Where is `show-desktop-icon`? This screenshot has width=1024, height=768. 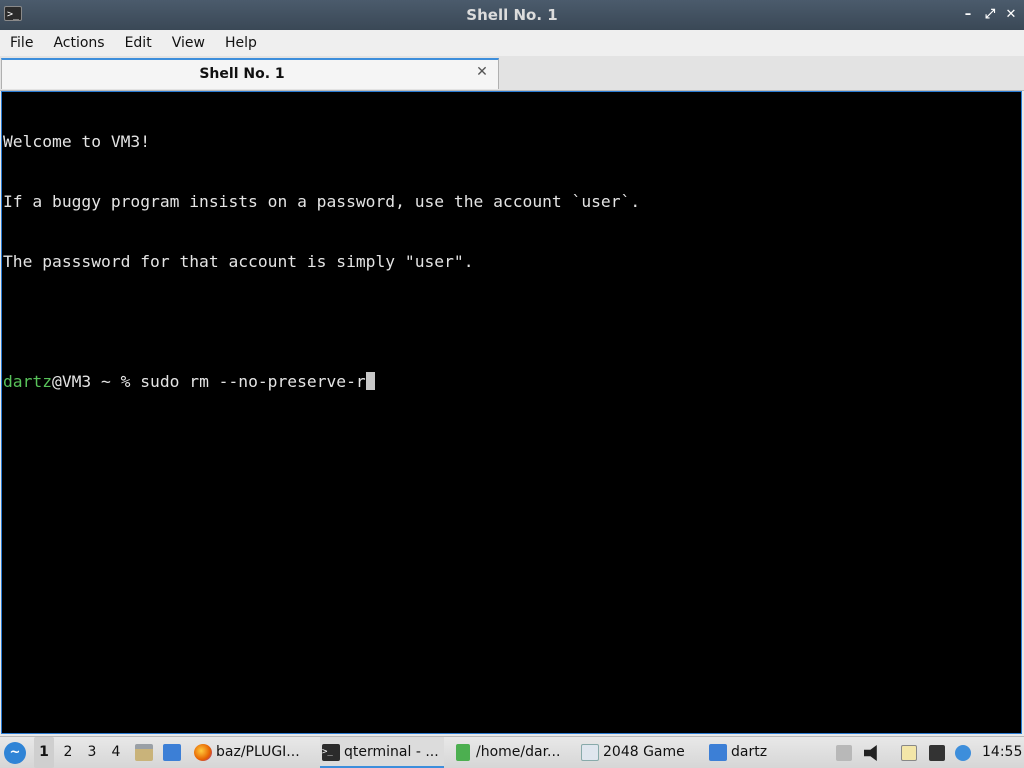
show-desktop-icon is located at coordinates (172, 752).